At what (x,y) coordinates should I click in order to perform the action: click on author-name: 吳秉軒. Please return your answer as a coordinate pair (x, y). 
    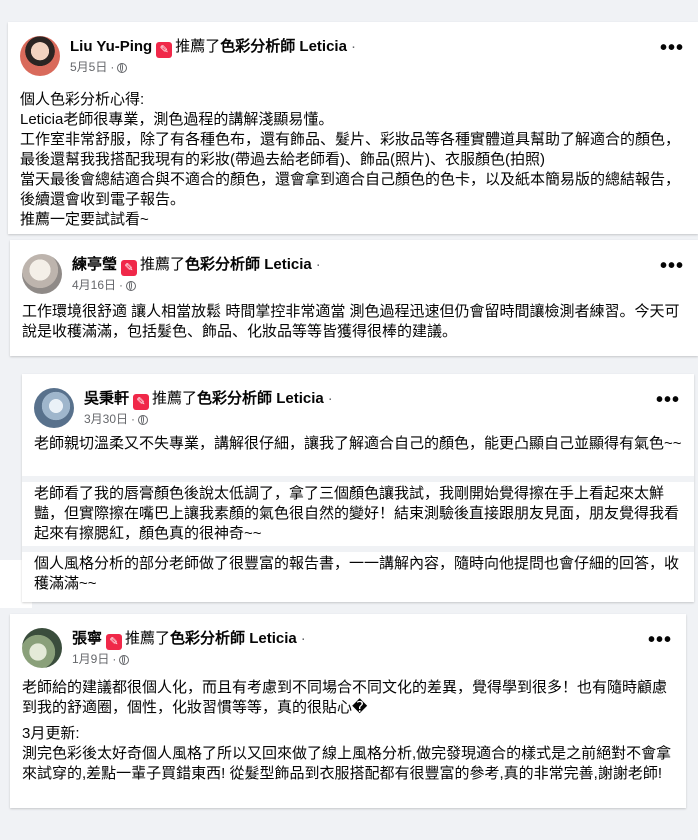
    Looking at the image, I should click on (106, 398).